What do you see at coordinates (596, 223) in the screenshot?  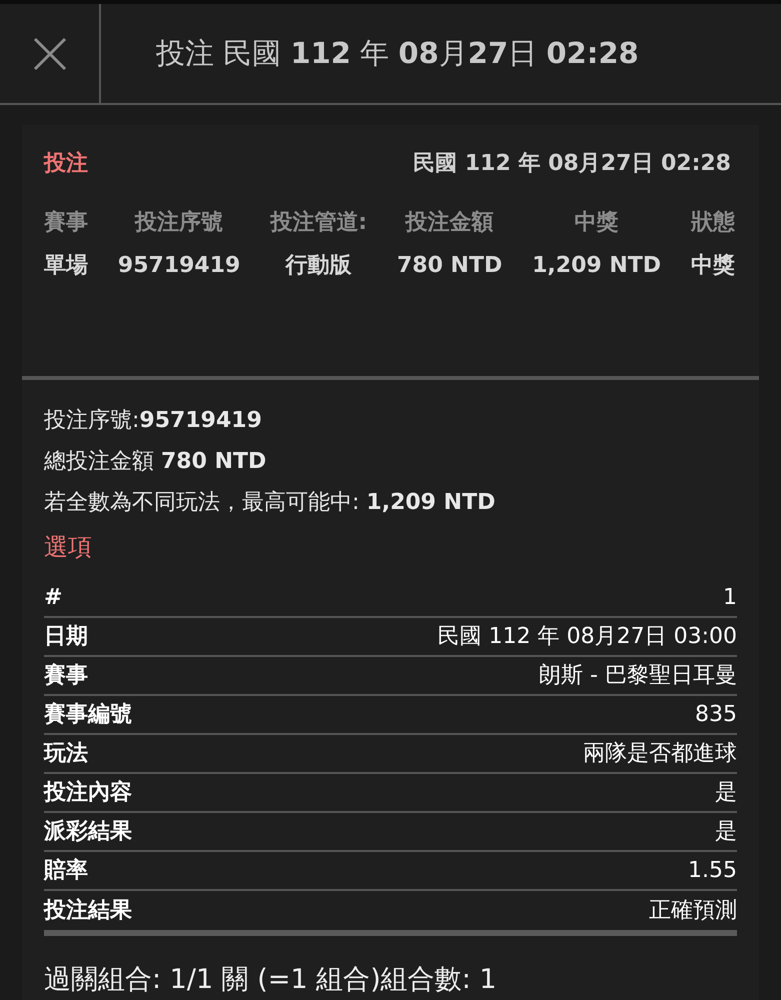 I see `column-heading: 中獎` at bounding box center [596, 223].